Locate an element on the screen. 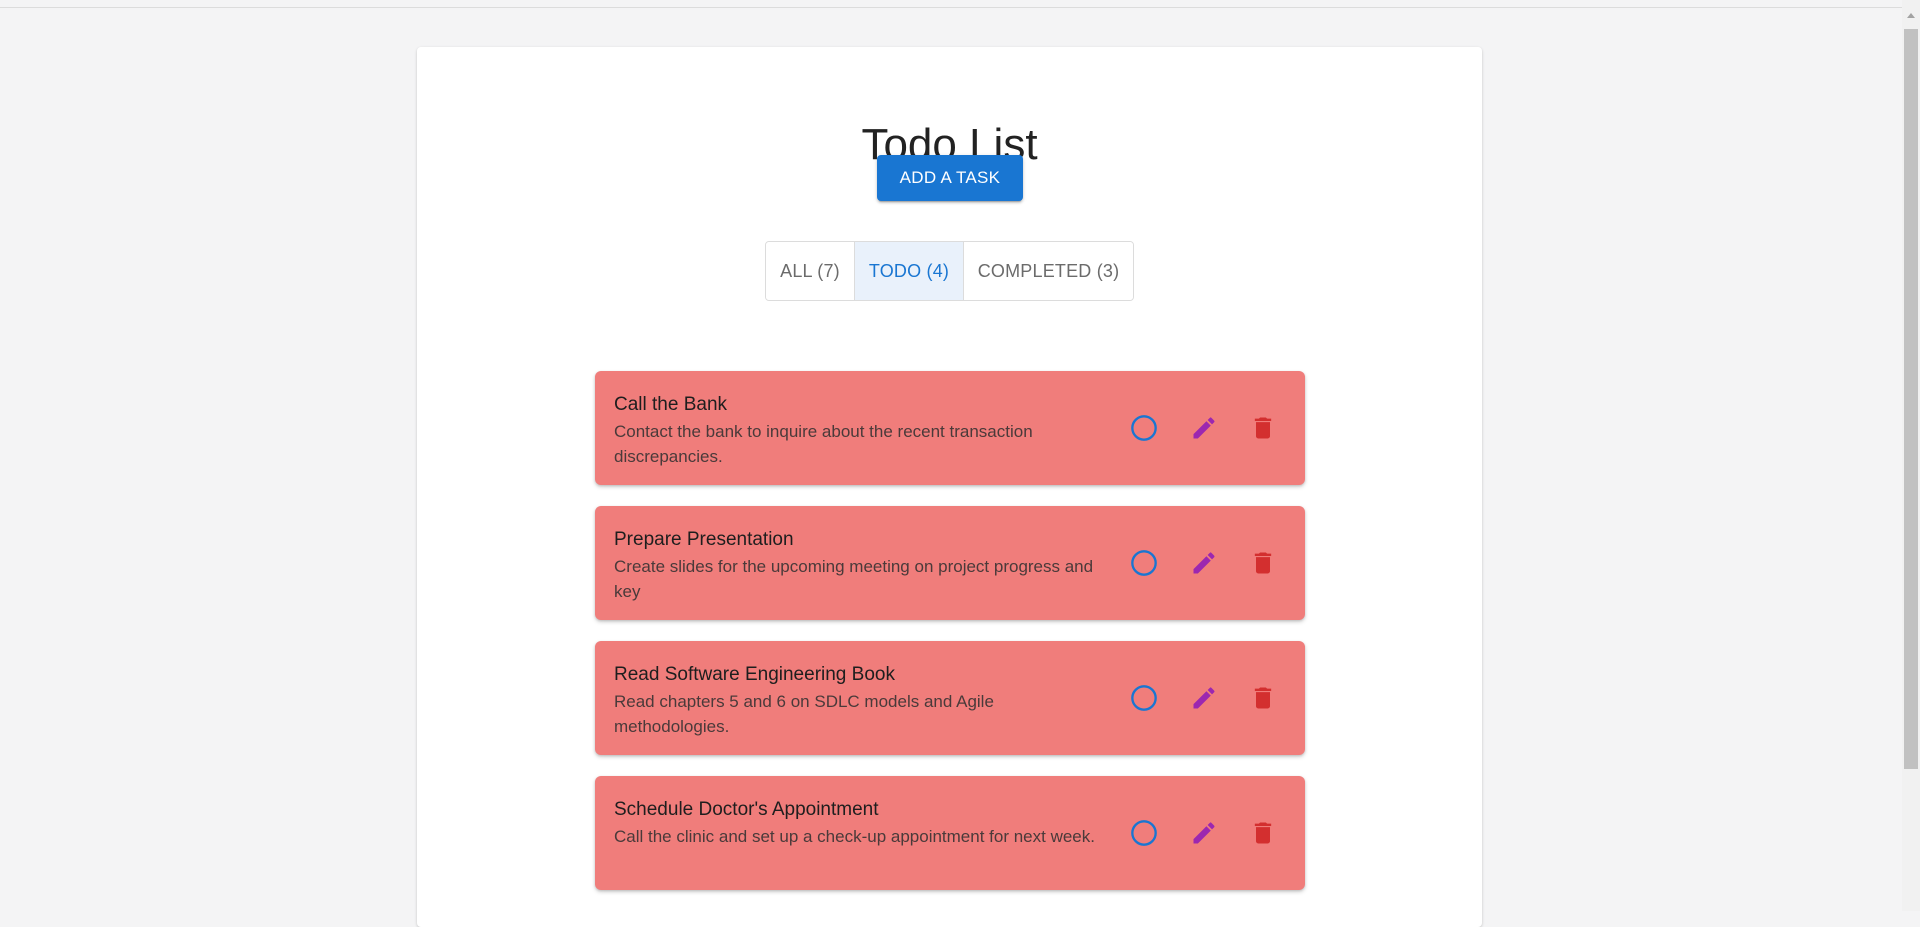  task-title: Call the Bank is located at coordinates (671, 404).